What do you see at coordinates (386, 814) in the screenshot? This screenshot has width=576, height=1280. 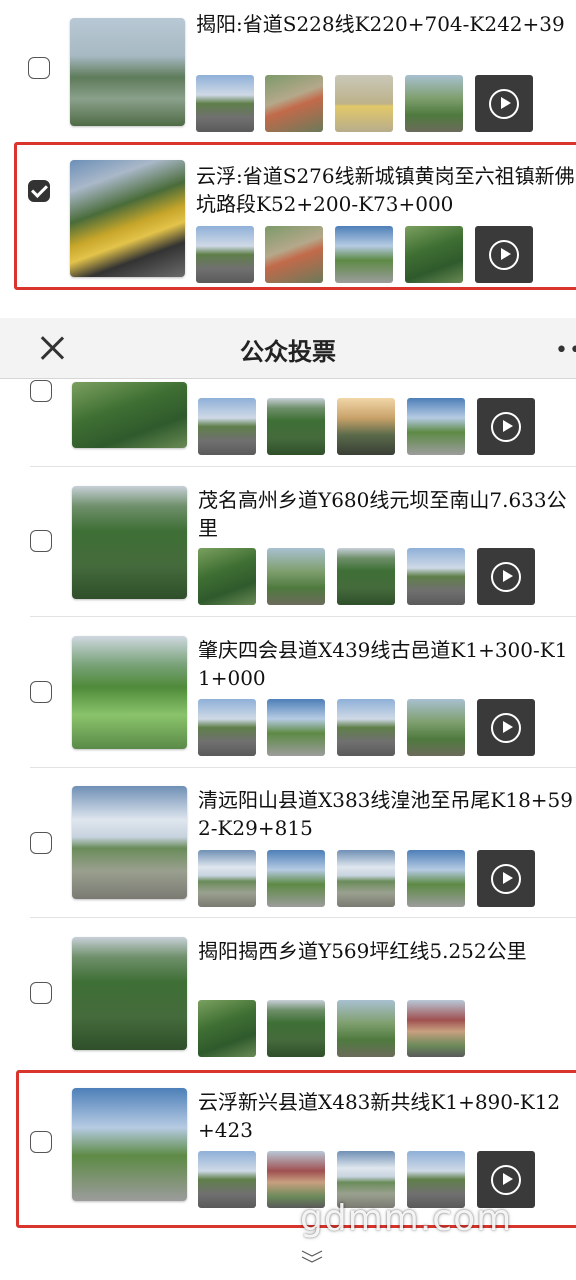 I see `item-title: 清远阳山县道X383线湟池至吊尾K18+592-K29+815` at bounding box center [386, 814].